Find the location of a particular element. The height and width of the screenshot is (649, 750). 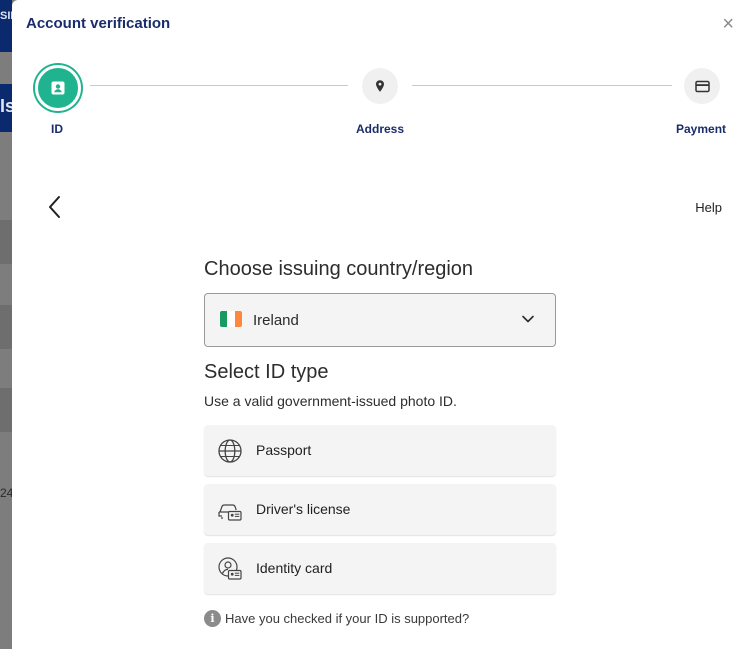

id-option-label: Identity card is located at coordinates (294, 568).